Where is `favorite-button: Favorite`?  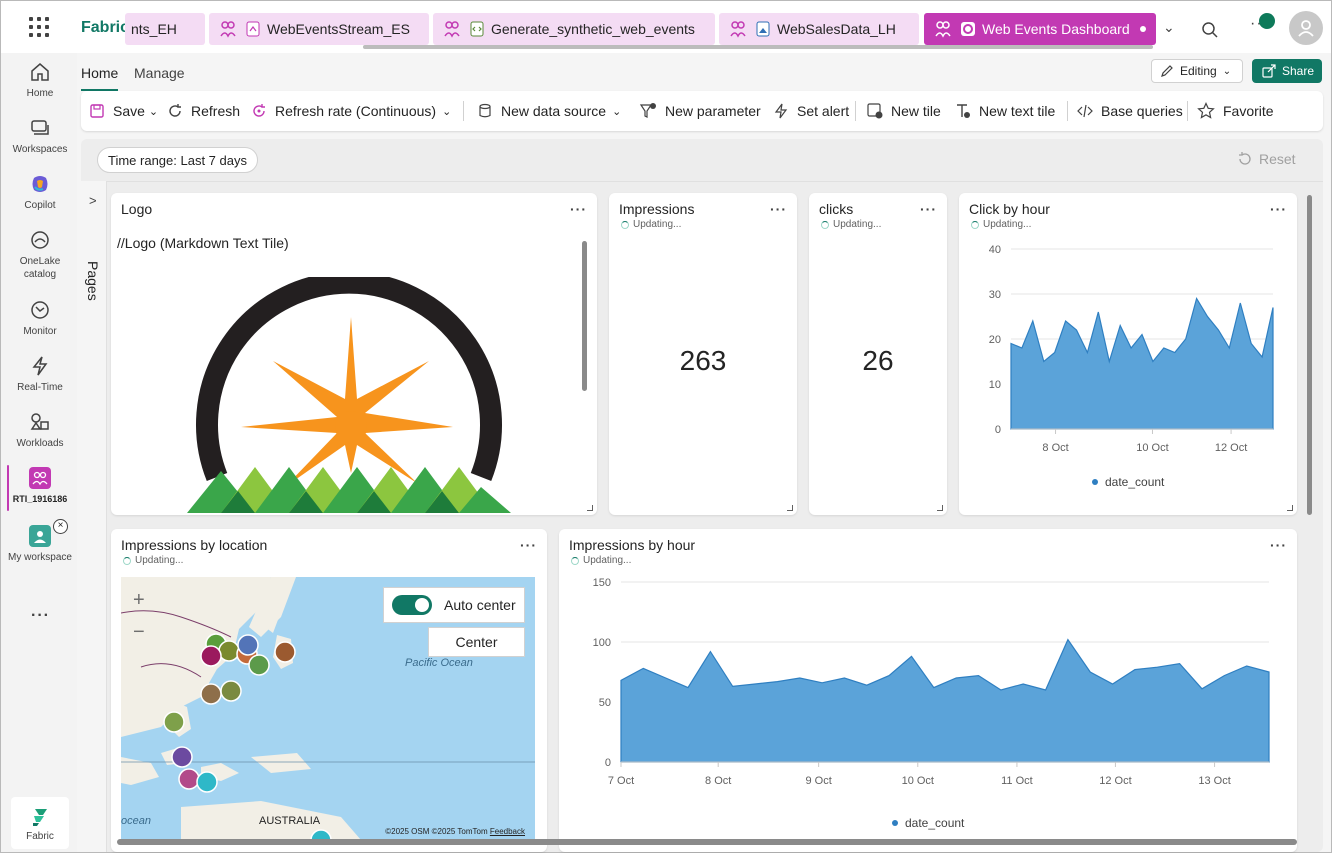
favorite-button: Favorite is located at coordinates (1235, 111).